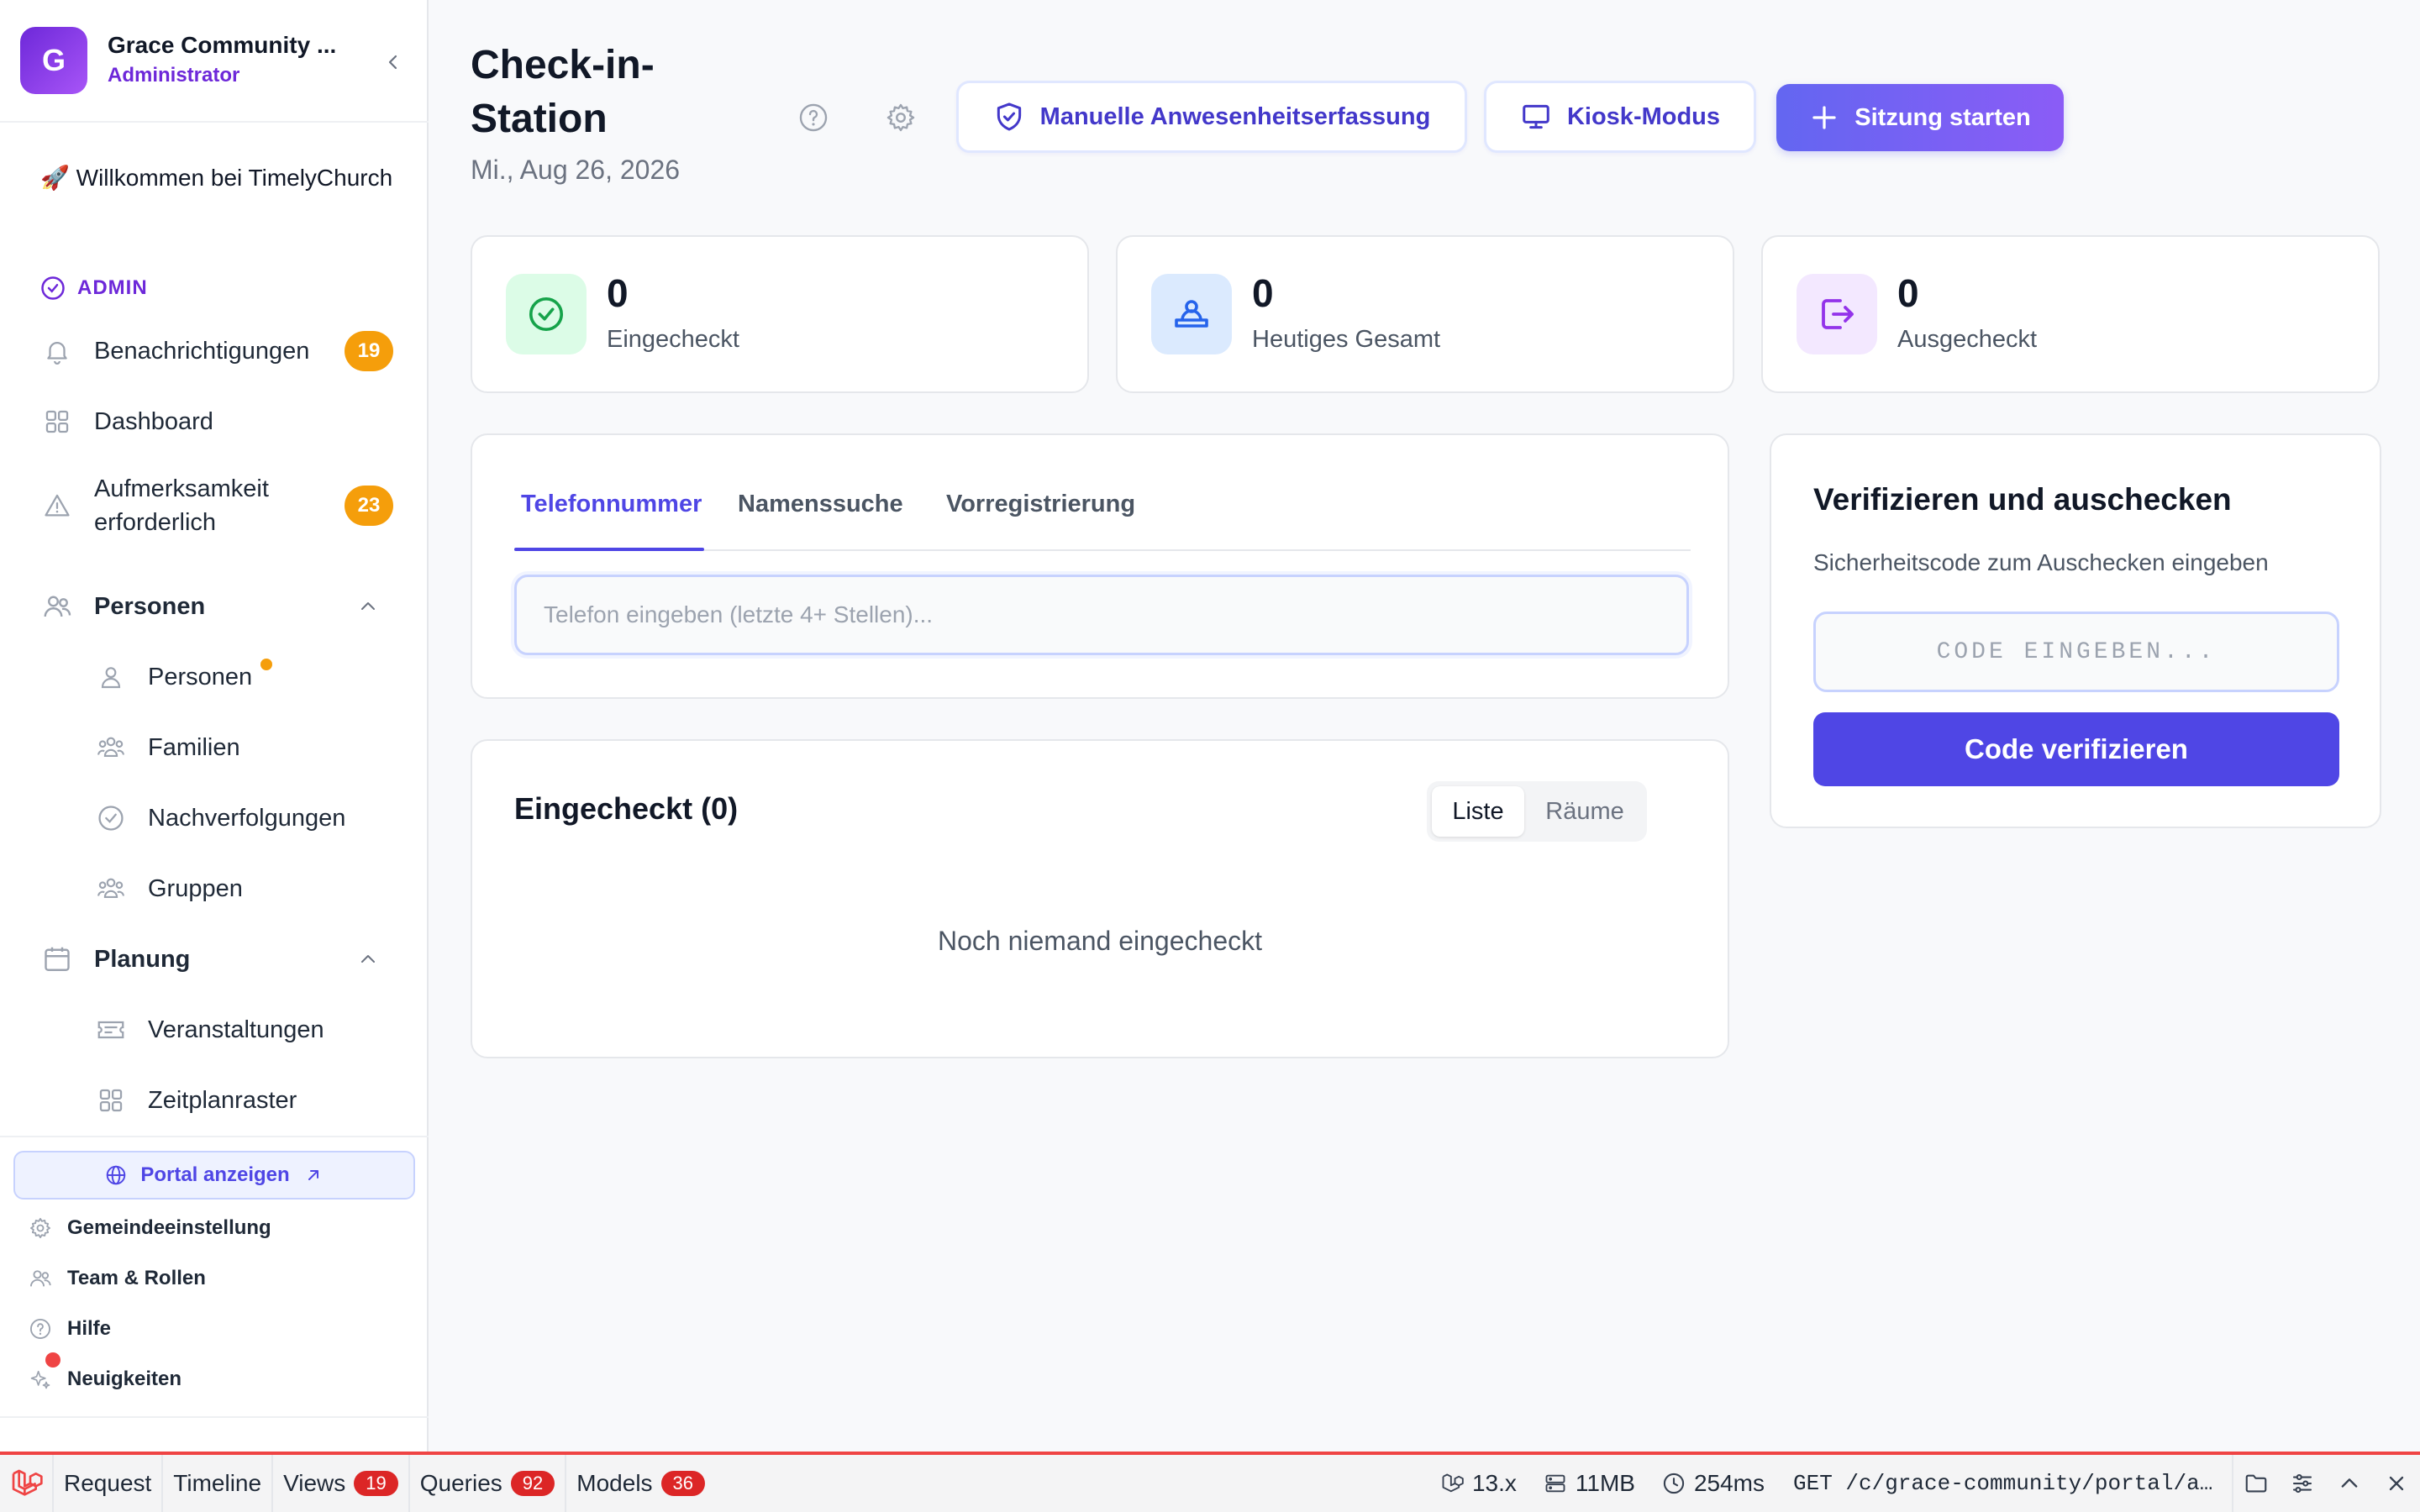 The image size is (2420, 1512). I want to click on footer-link-label: Team & Rollen, so click(136, 1278).